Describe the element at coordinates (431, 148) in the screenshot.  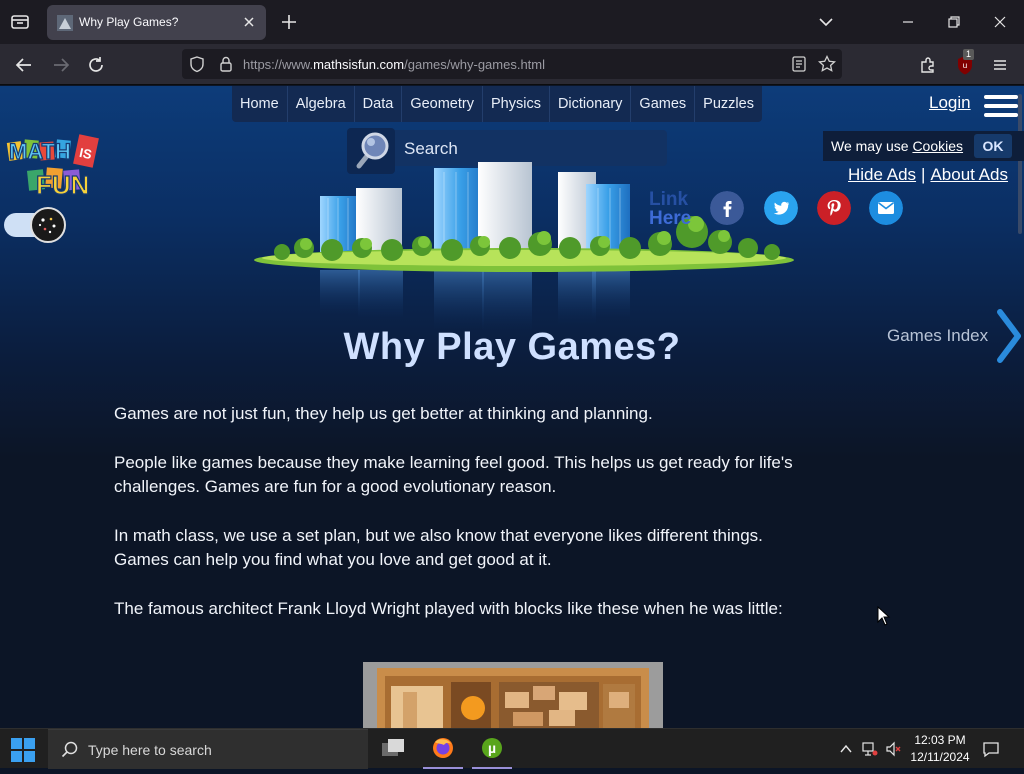
I see `search-label: Search` at that location.